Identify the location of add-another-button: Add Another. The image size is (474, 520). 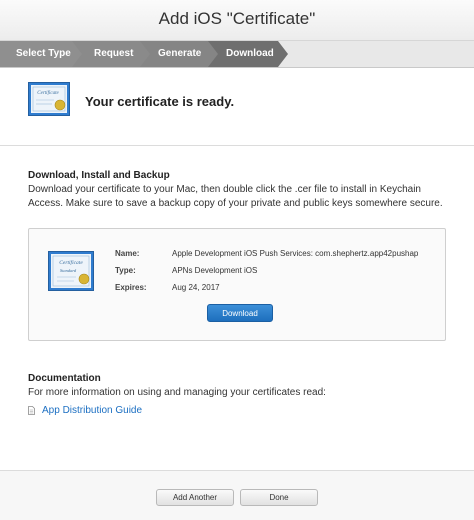
(195, 497).